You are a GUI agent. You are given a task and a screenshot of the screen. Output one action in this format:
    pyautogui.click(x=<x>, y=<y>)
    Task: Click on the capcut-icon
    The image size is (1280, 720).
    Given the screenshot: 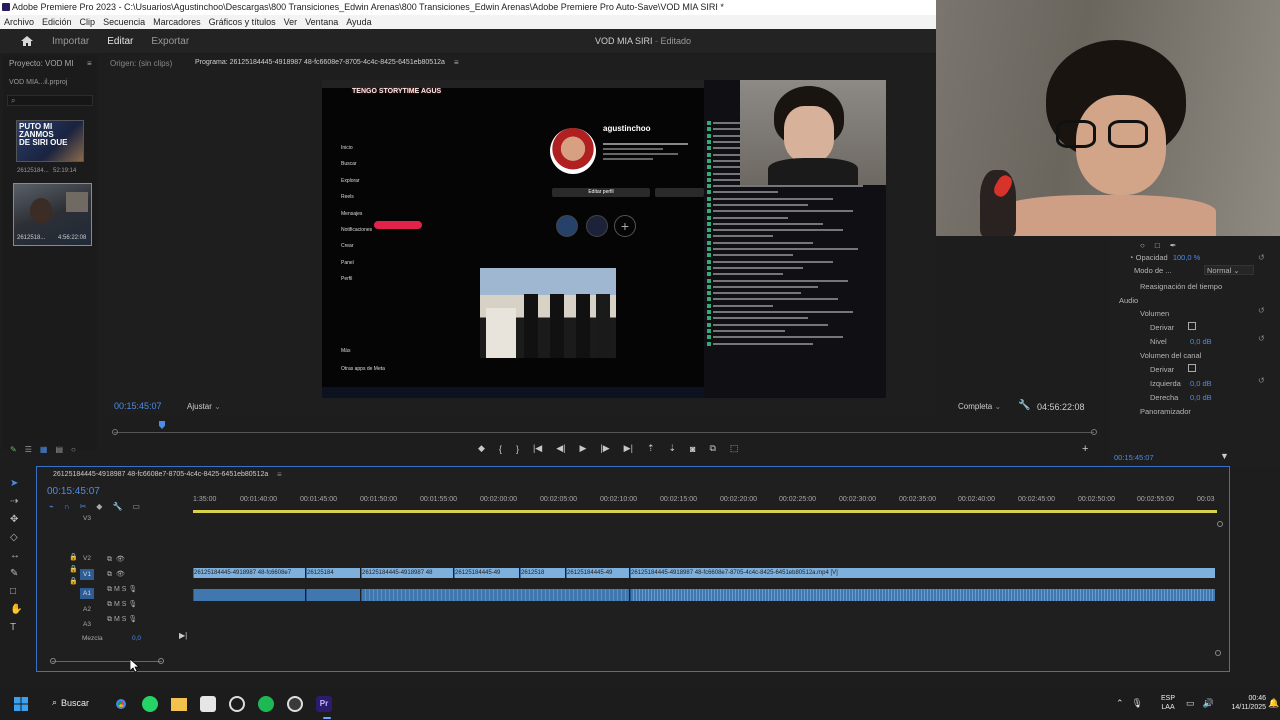 What is the action you would take?
    pyautogui.click(x=208, y=704)
    